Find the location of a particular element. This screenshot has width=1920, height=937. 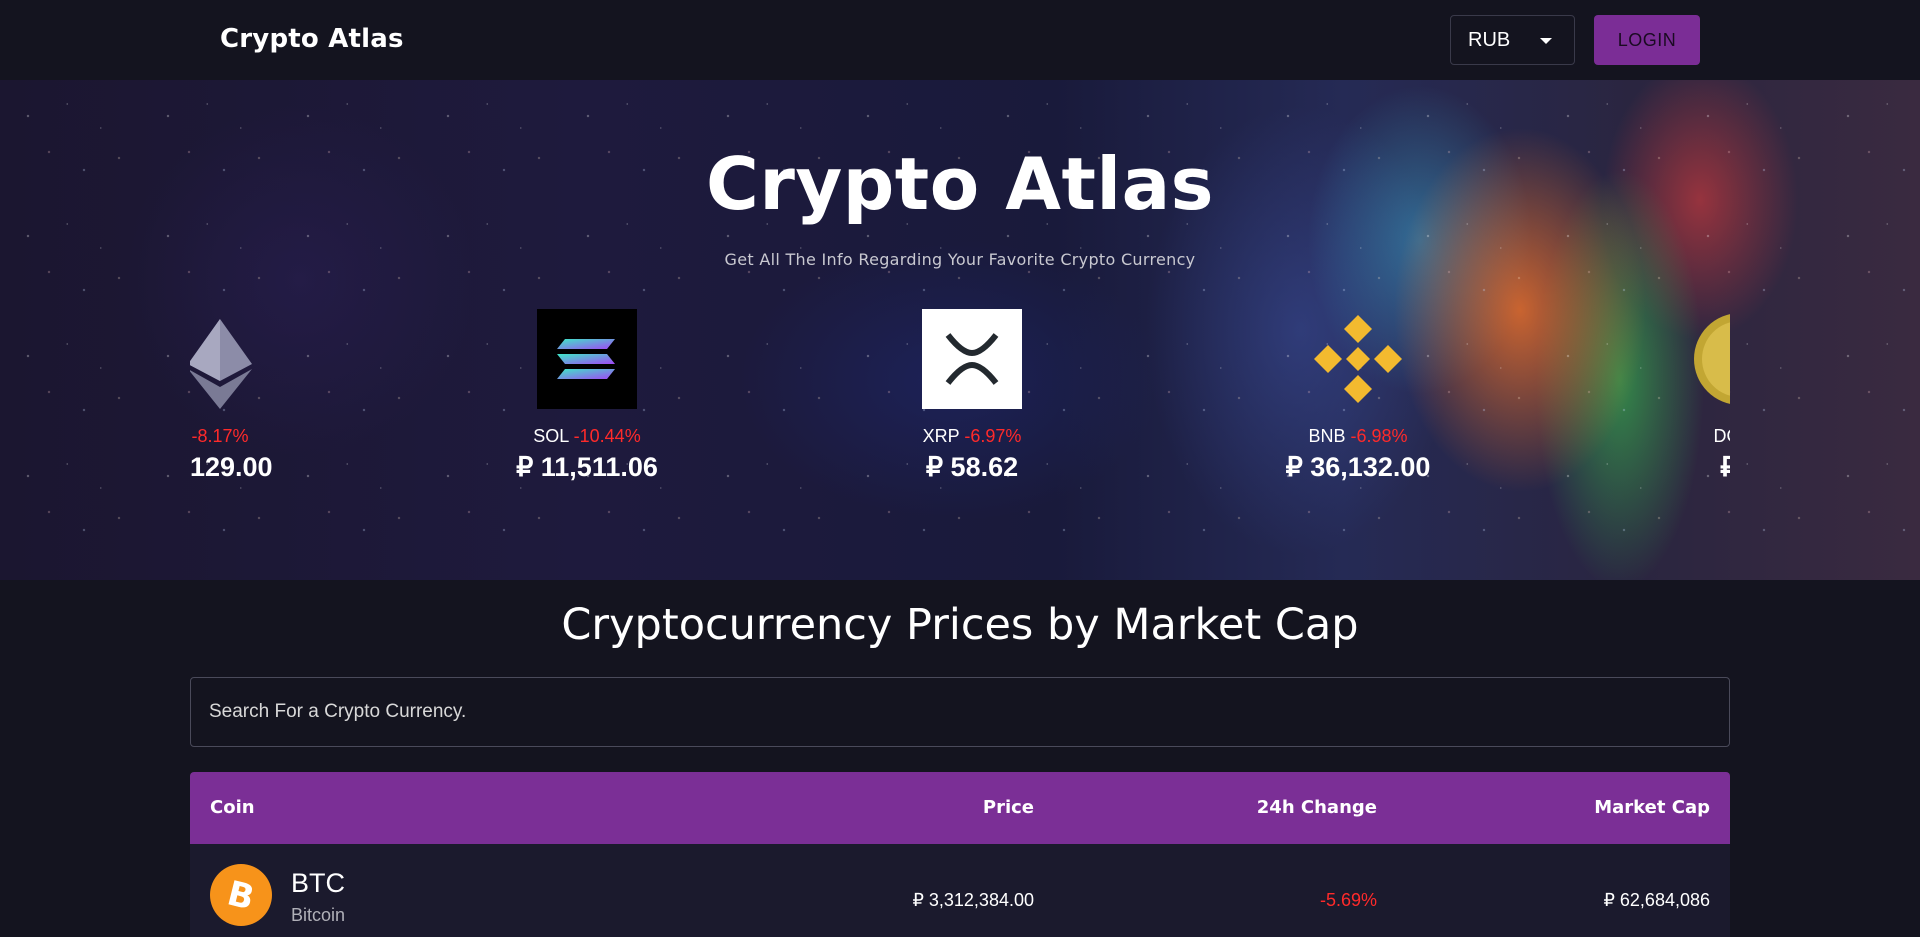

carousel-item-price: ₽ 36,132.00 is located at coordinates (1358, 467).